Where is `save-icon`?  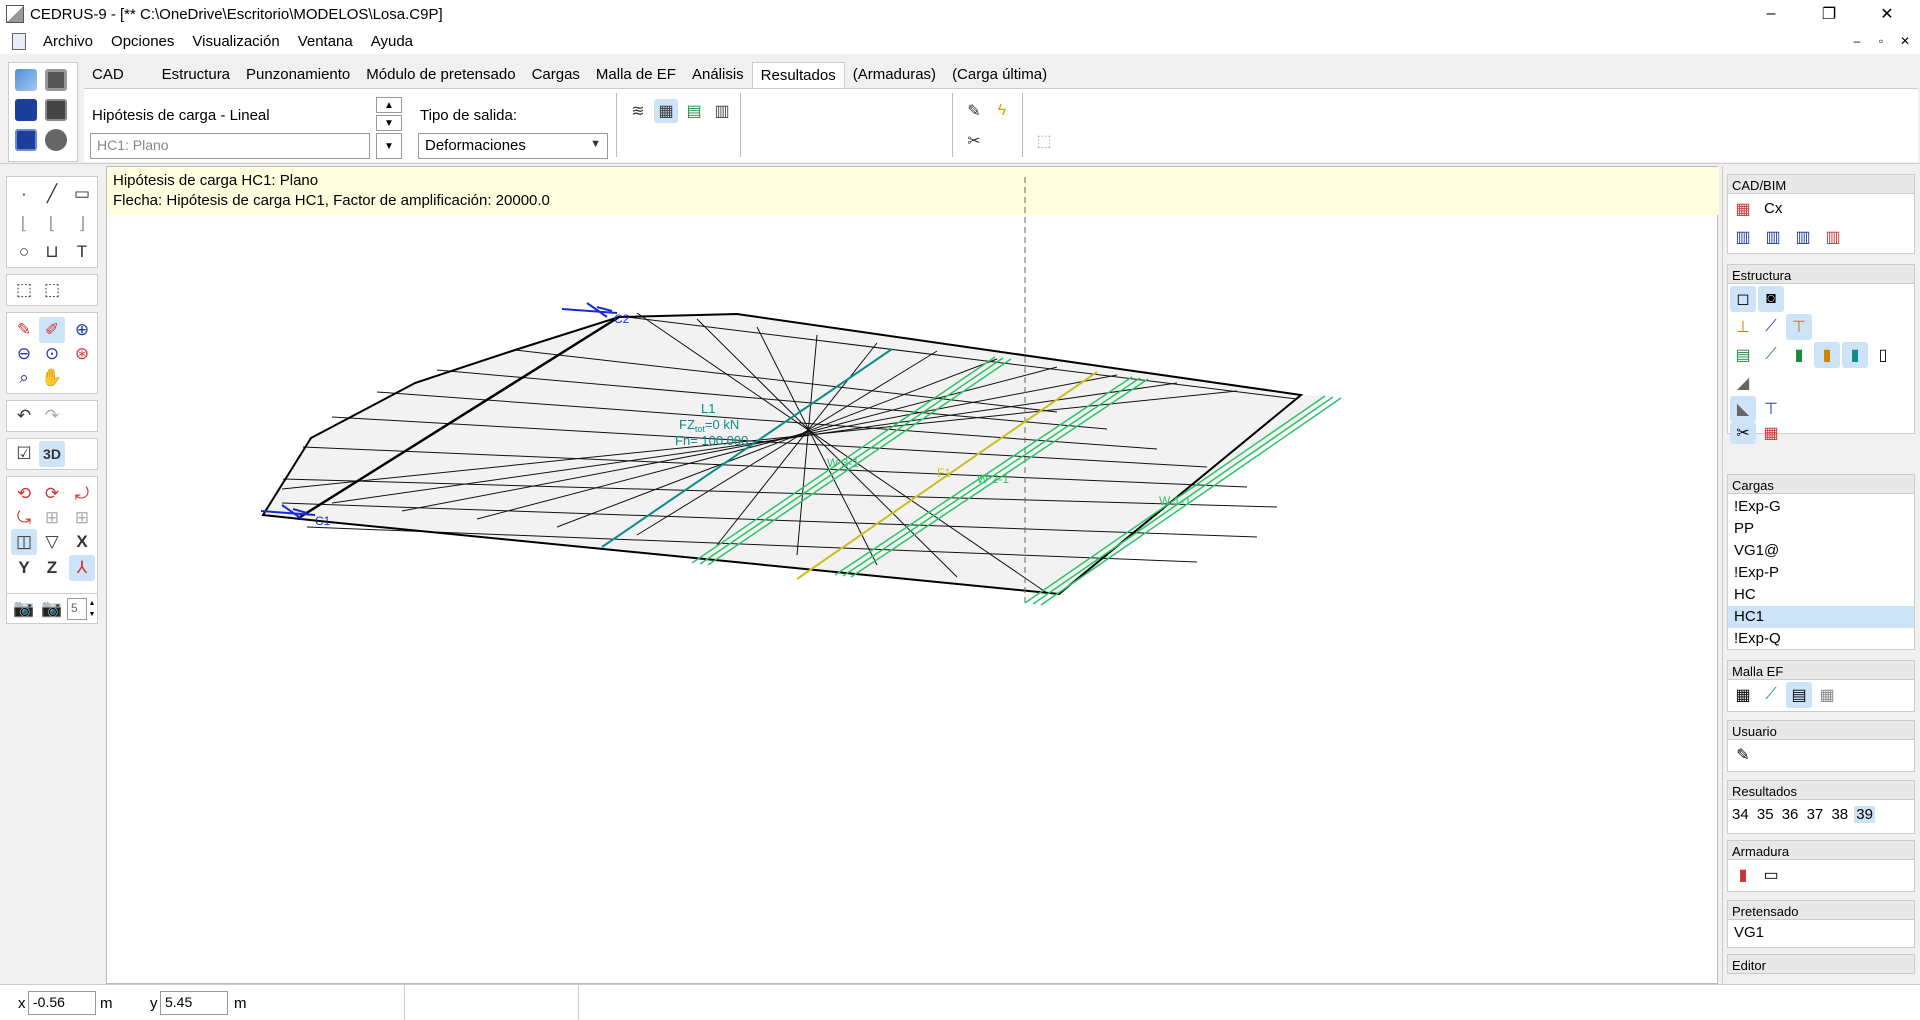 save-icon is located at coordinates (26, 110).